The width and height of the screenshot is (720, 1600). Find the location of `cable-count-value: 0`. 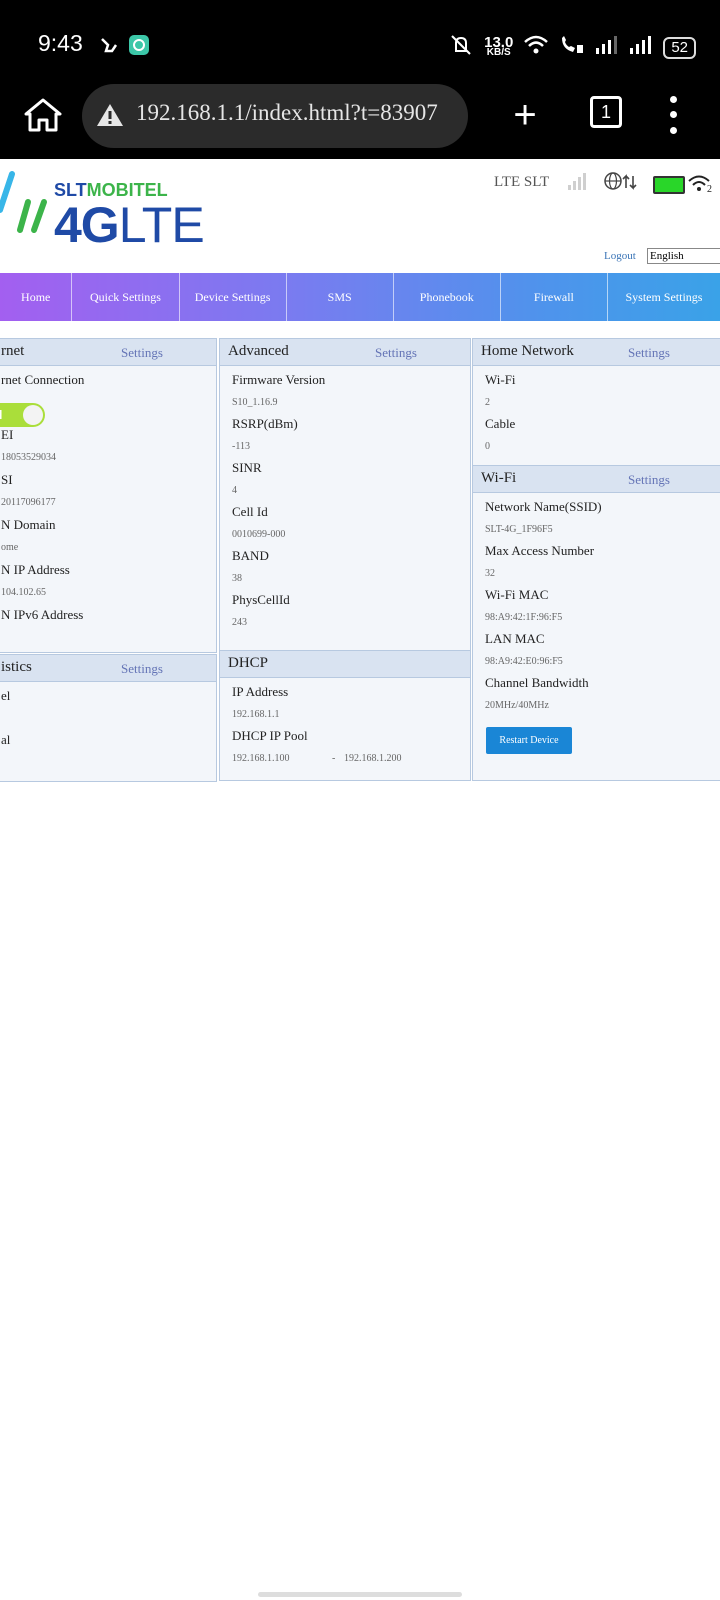

cable-count-value: 0 is located at coordinates (487, 446).